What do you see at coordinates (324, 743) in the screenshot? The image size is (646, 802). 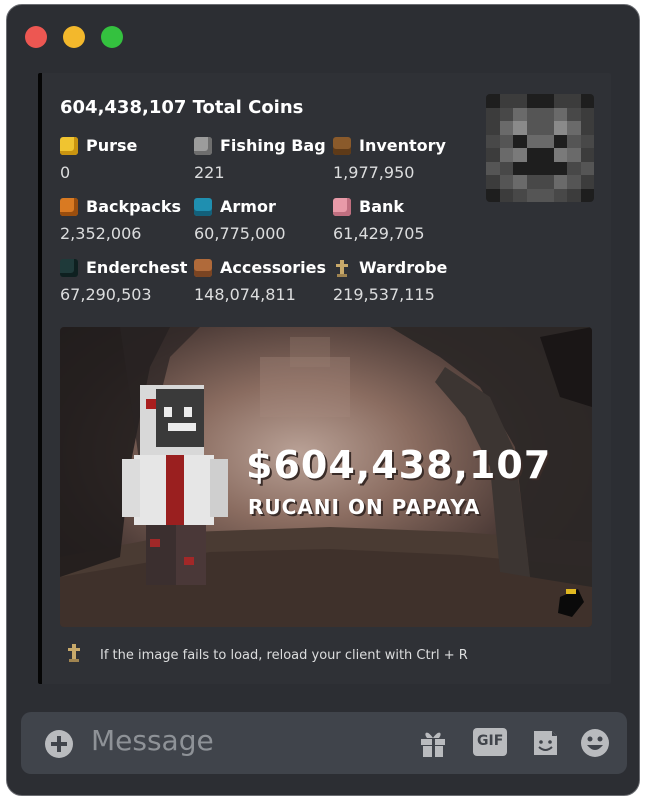 I see `message-composer: Message GIF` at bounding box center [324, 743].